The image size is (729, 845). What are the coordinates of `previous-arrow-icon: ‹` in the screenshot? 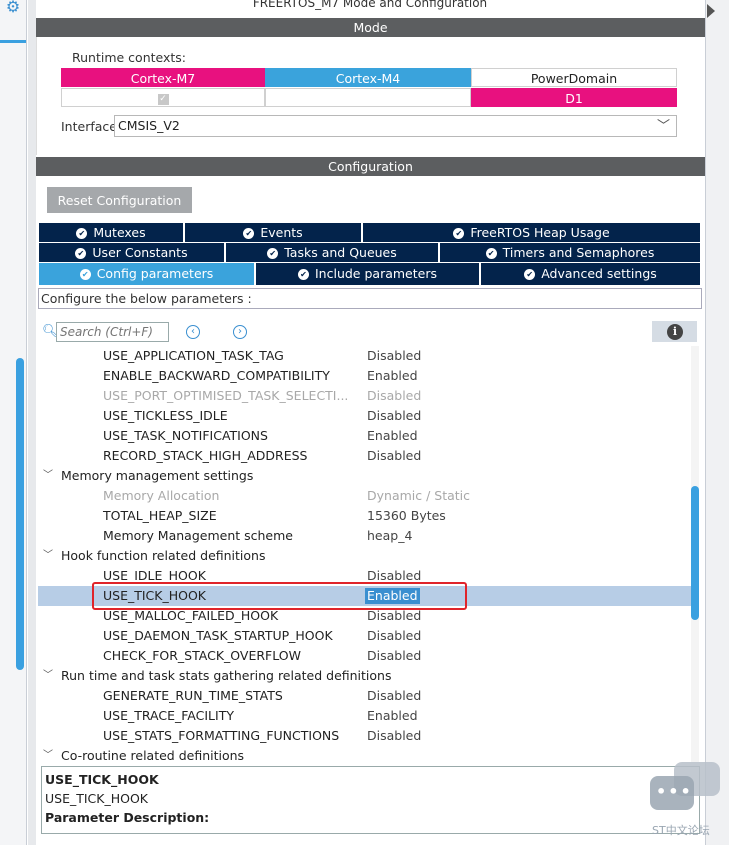 It's located at (193, 332).